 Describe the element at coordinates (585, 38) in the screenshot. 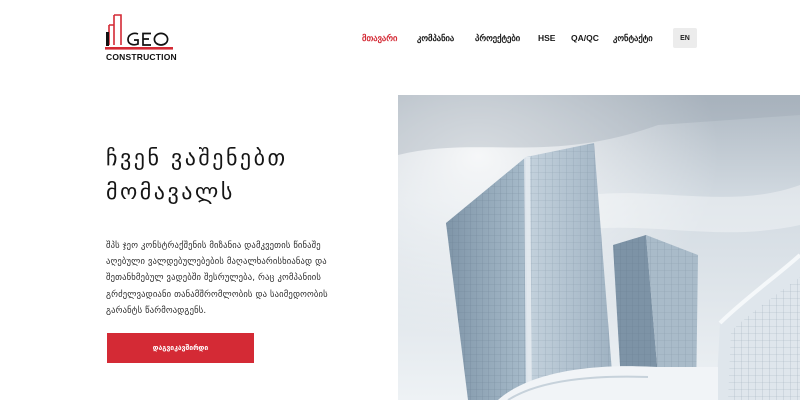

I see `nav-item-qaqc: QA/QC` at that location.